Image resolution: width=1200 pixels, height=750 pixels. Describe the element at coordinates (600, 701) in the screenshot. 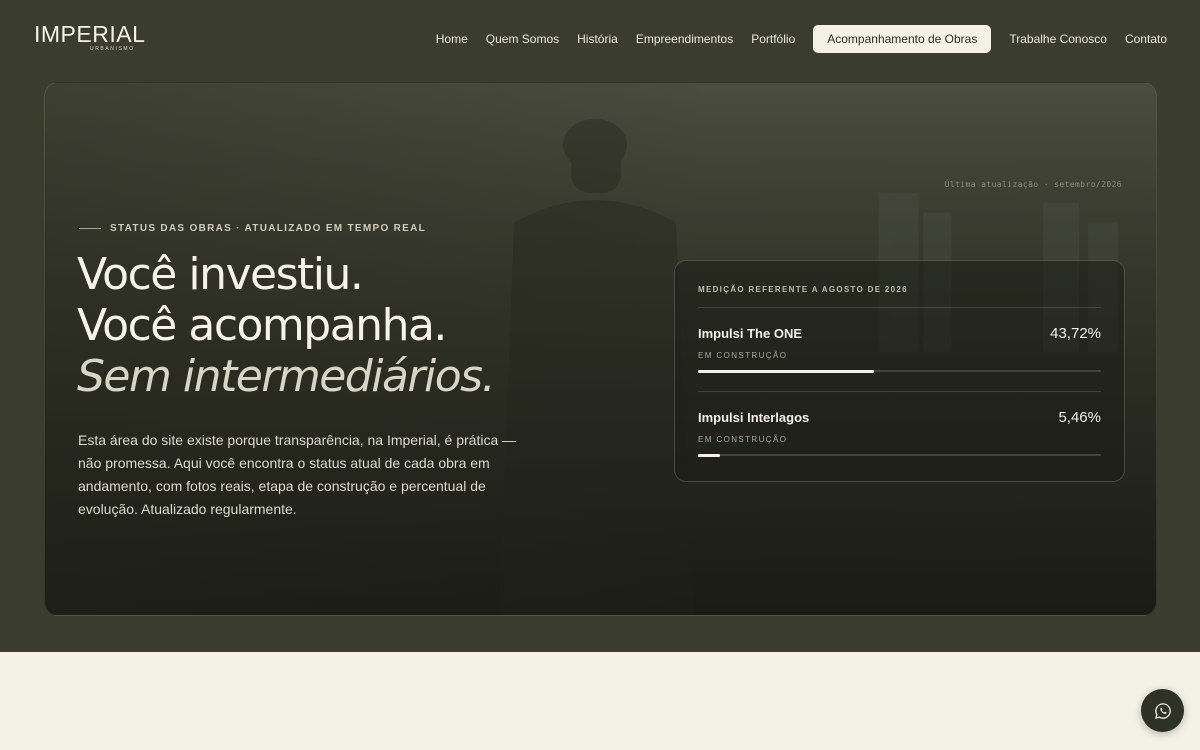

I see `next-section` at that location.